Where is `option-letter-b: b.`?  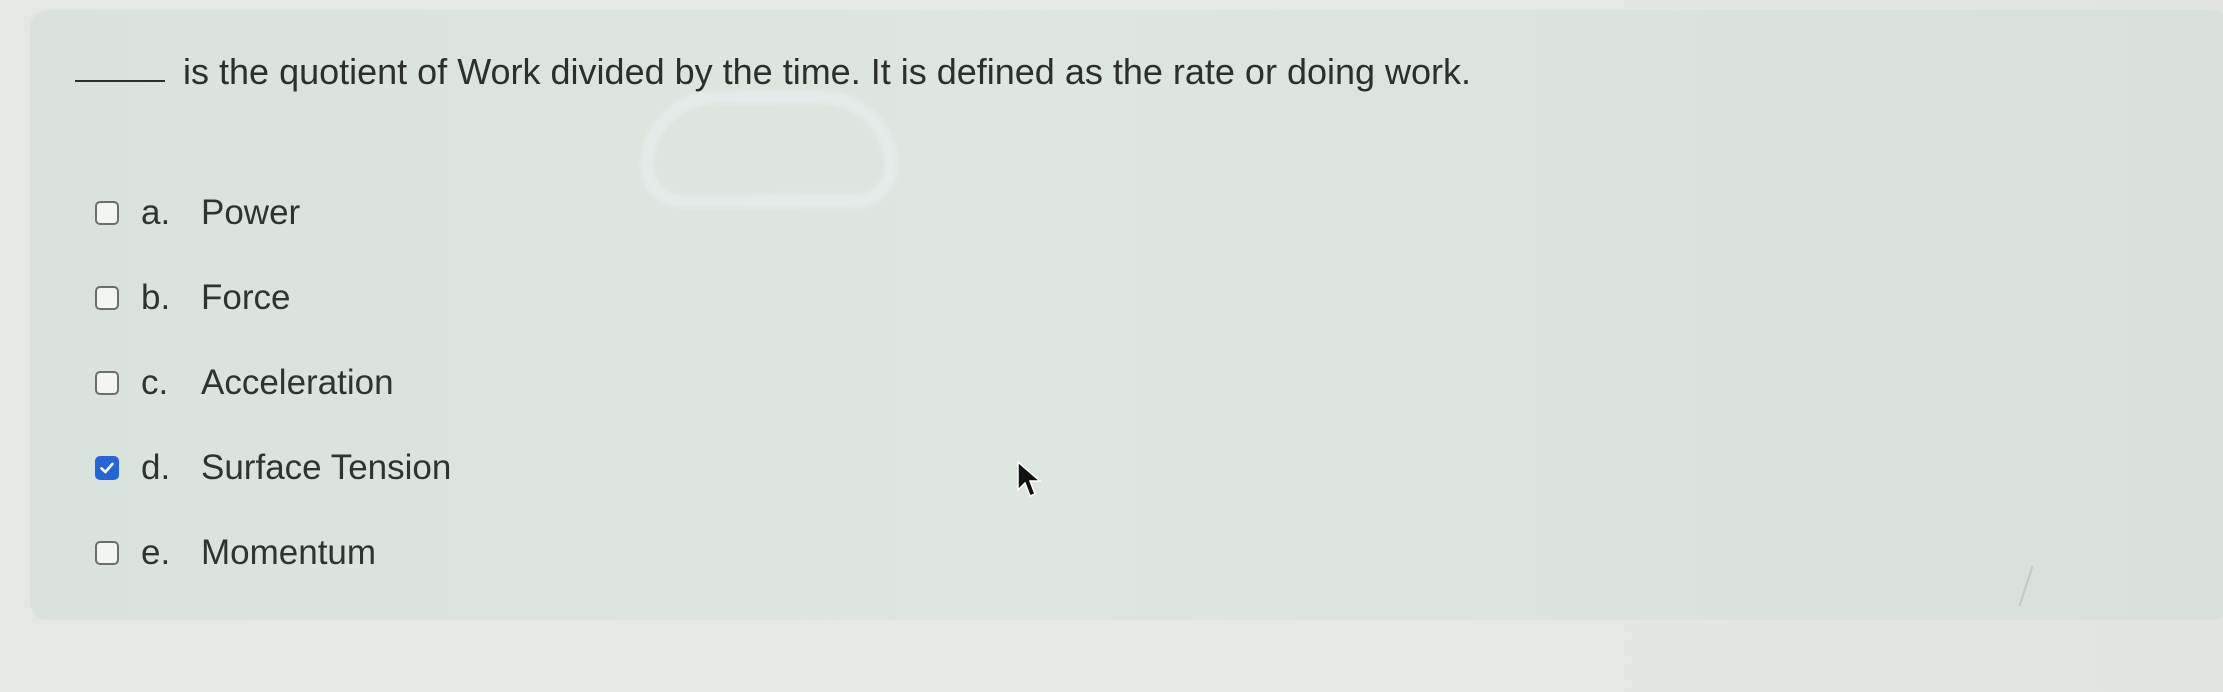 option-letter-b: b. is located at coordinates (156, 297).